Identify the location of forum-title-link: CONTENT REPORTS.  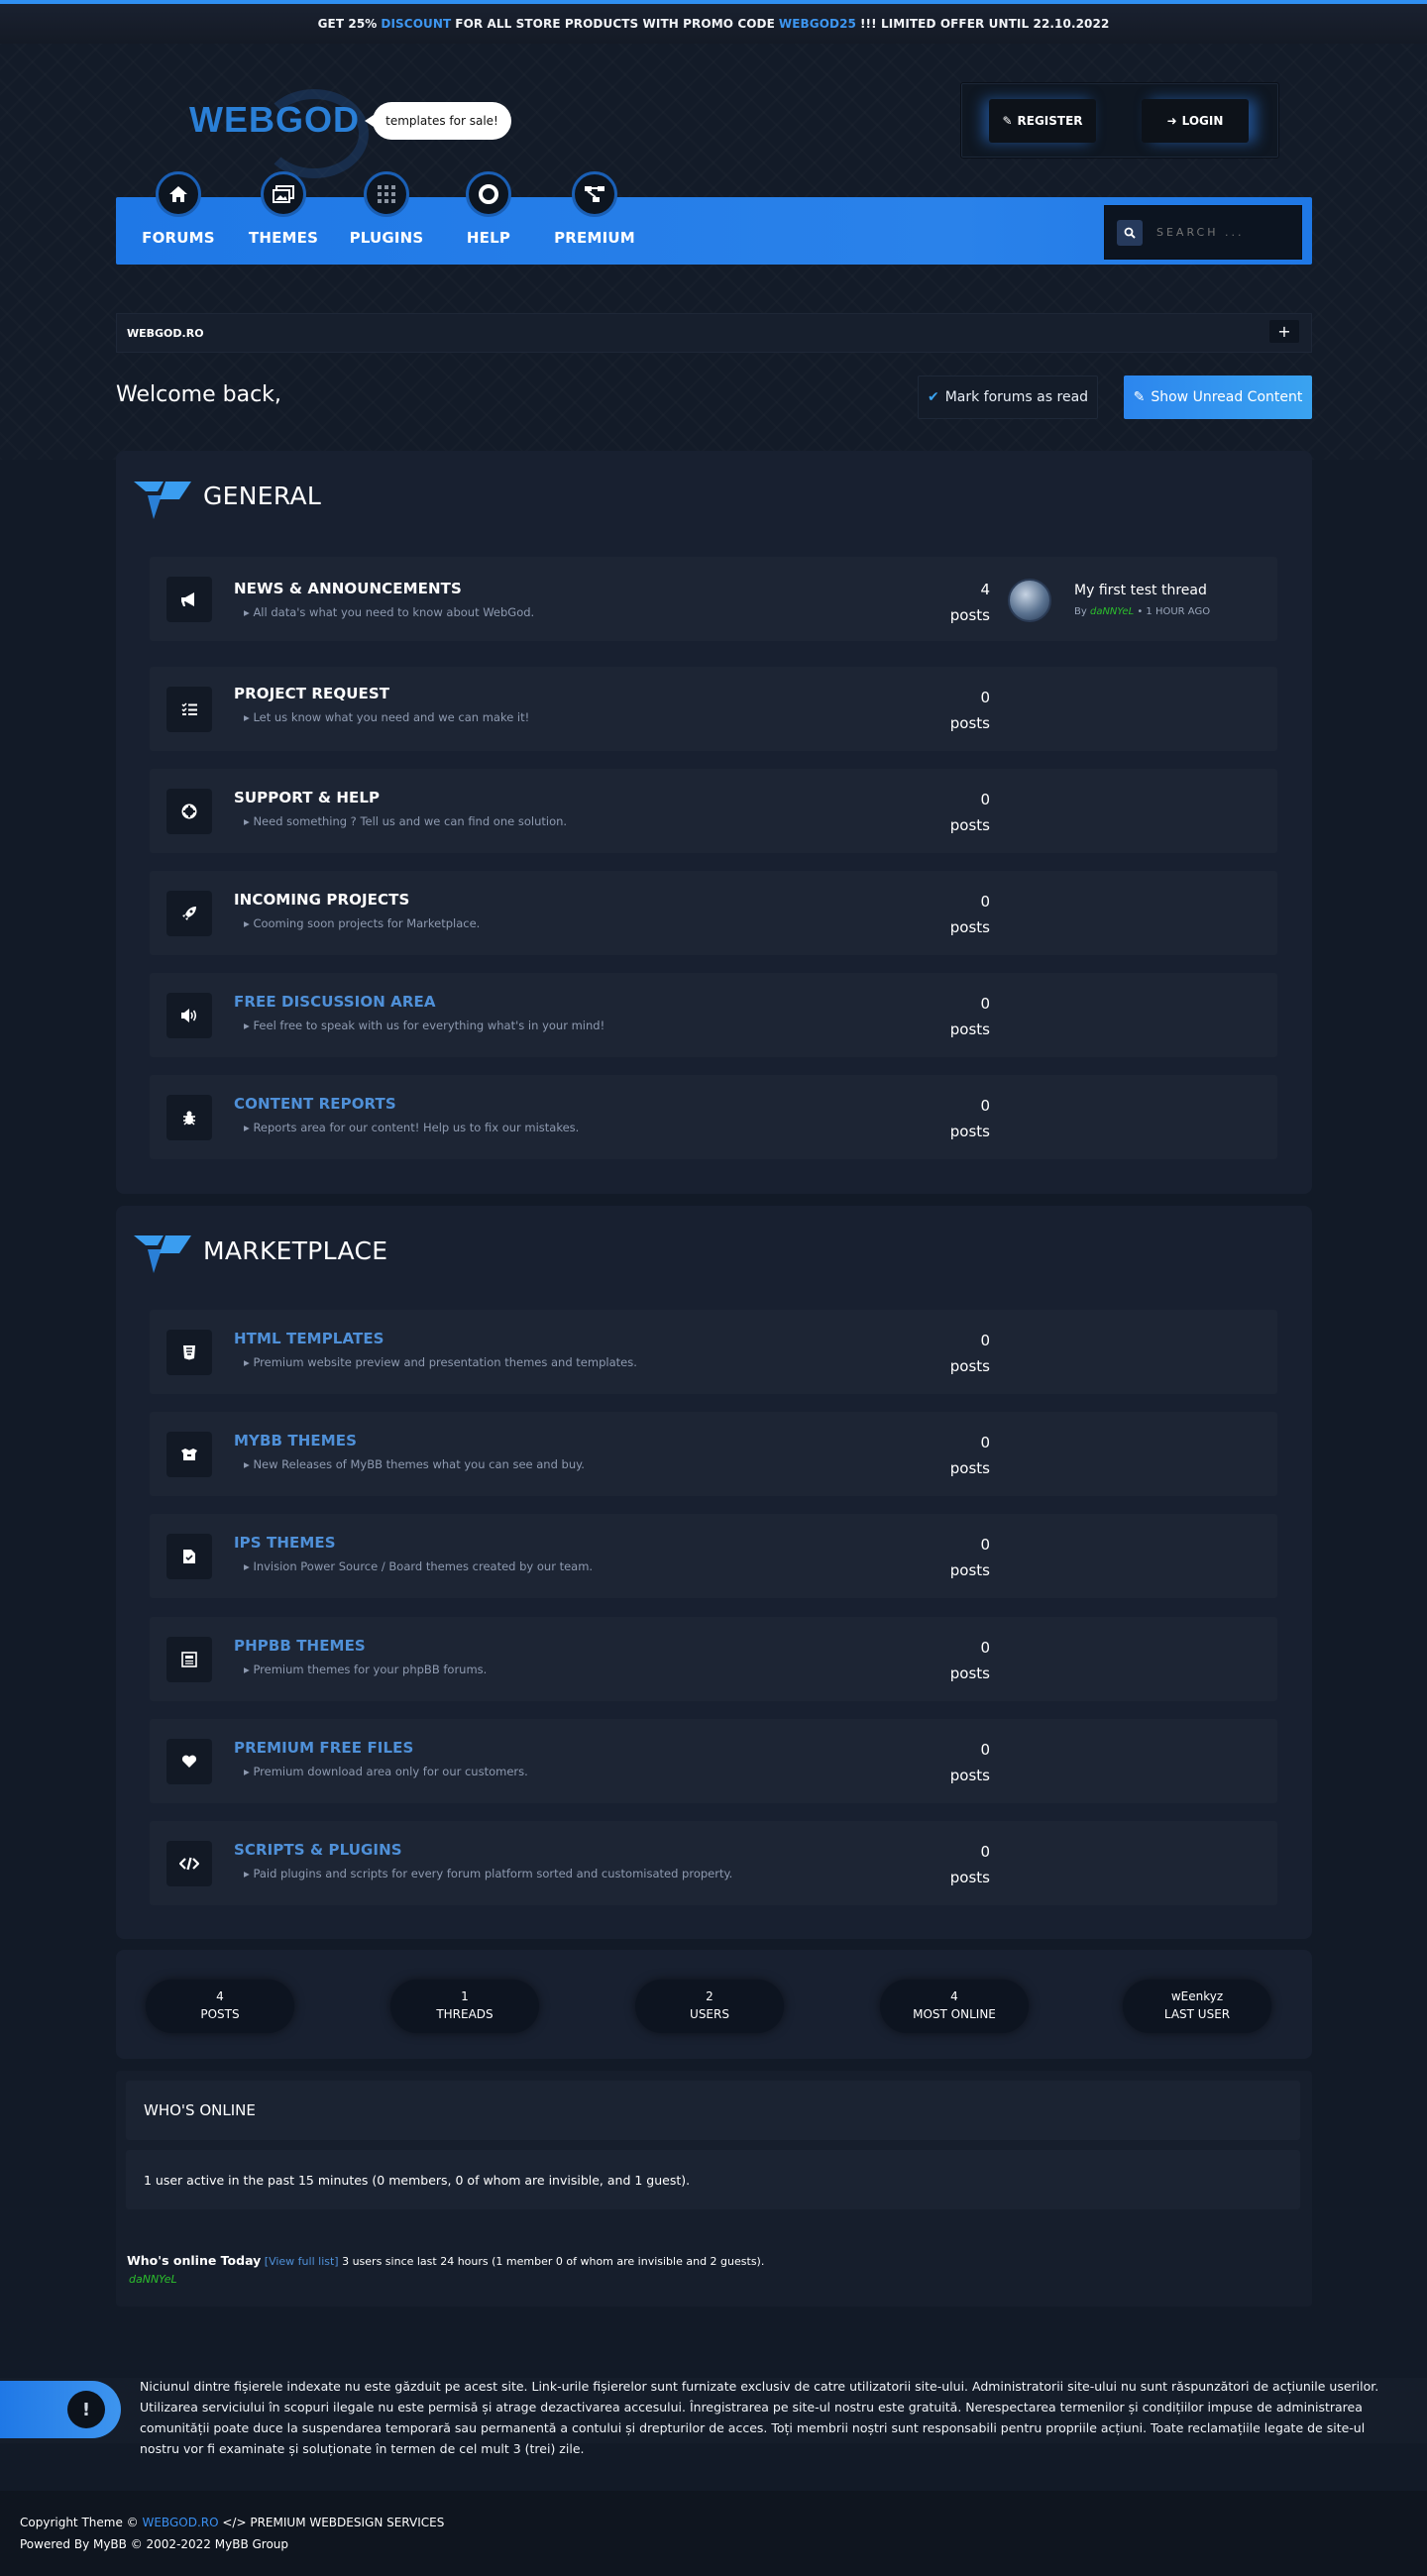
(315, 1104).